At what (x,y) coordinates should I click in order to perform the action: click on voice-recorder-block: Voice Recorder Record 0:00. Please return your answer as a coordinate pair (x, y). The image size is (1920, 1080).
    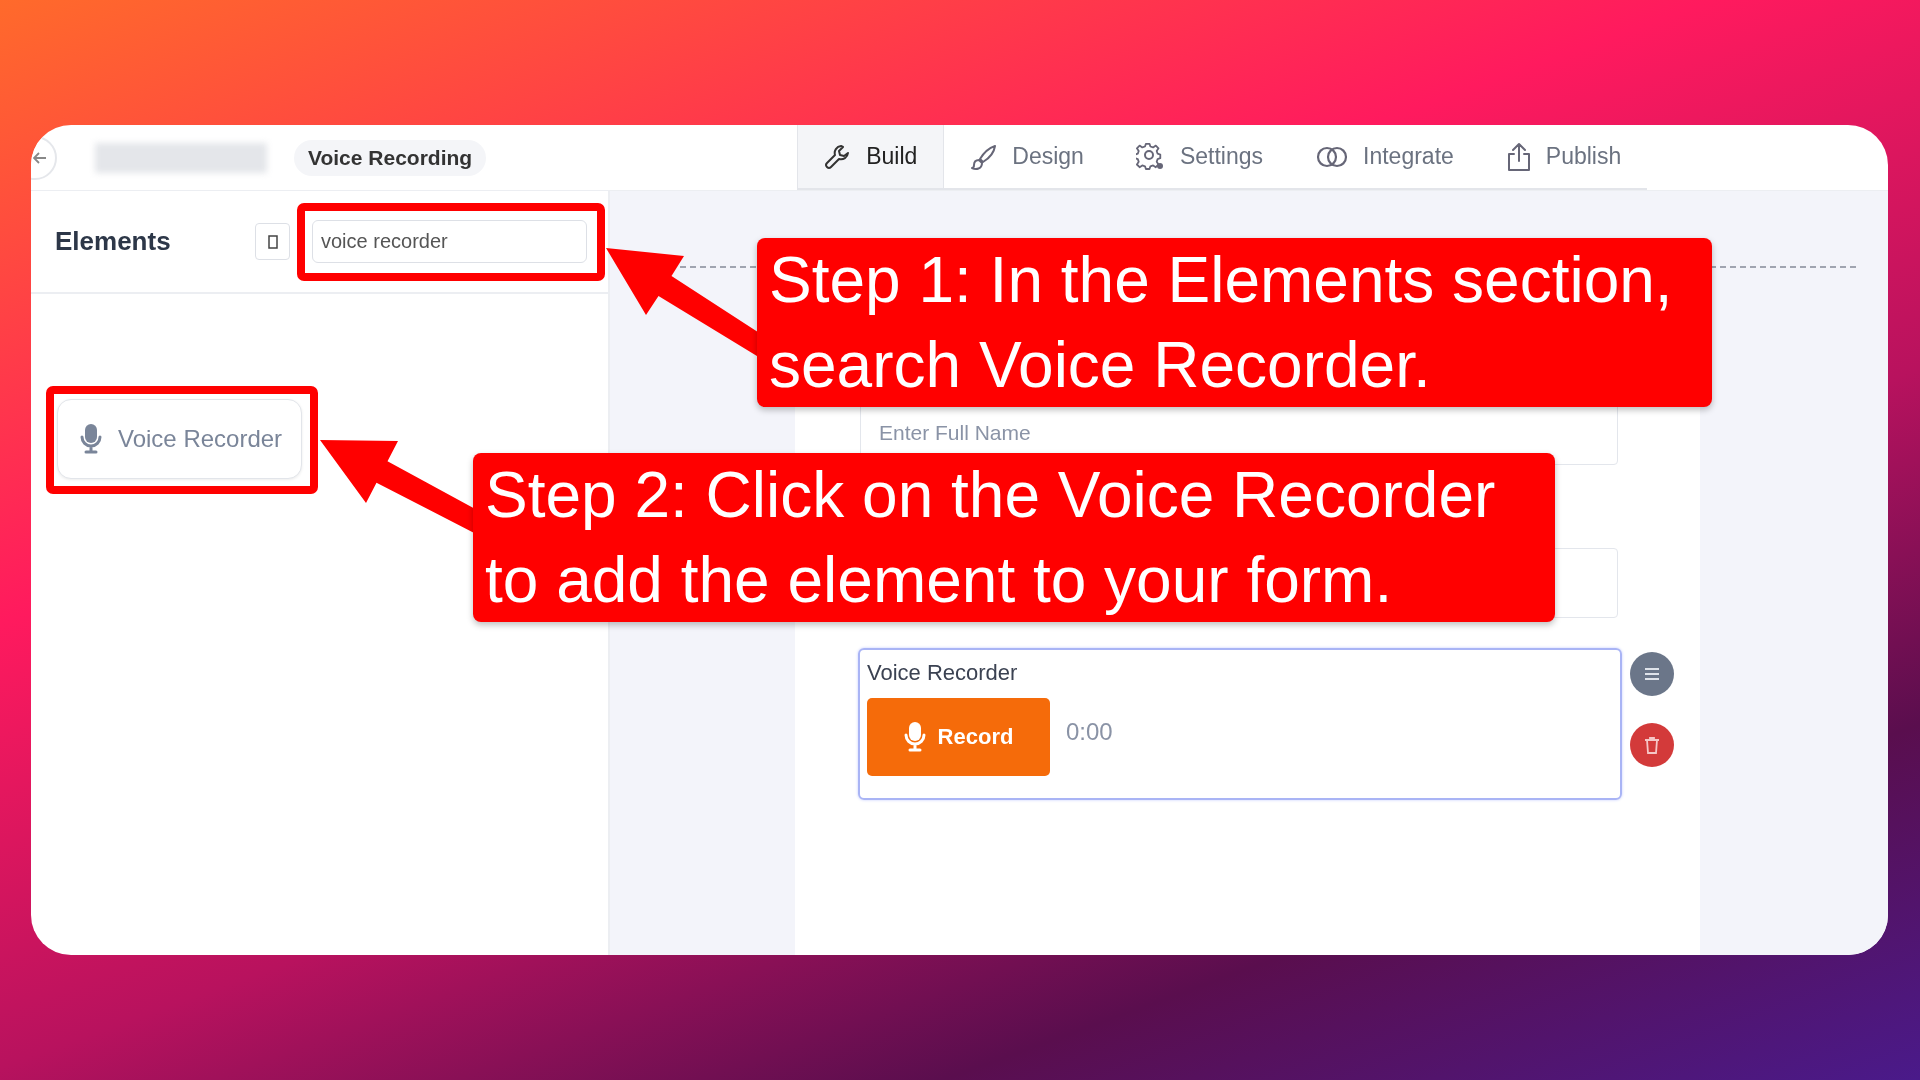
    Looking at the image, I should click on (1240, 724).